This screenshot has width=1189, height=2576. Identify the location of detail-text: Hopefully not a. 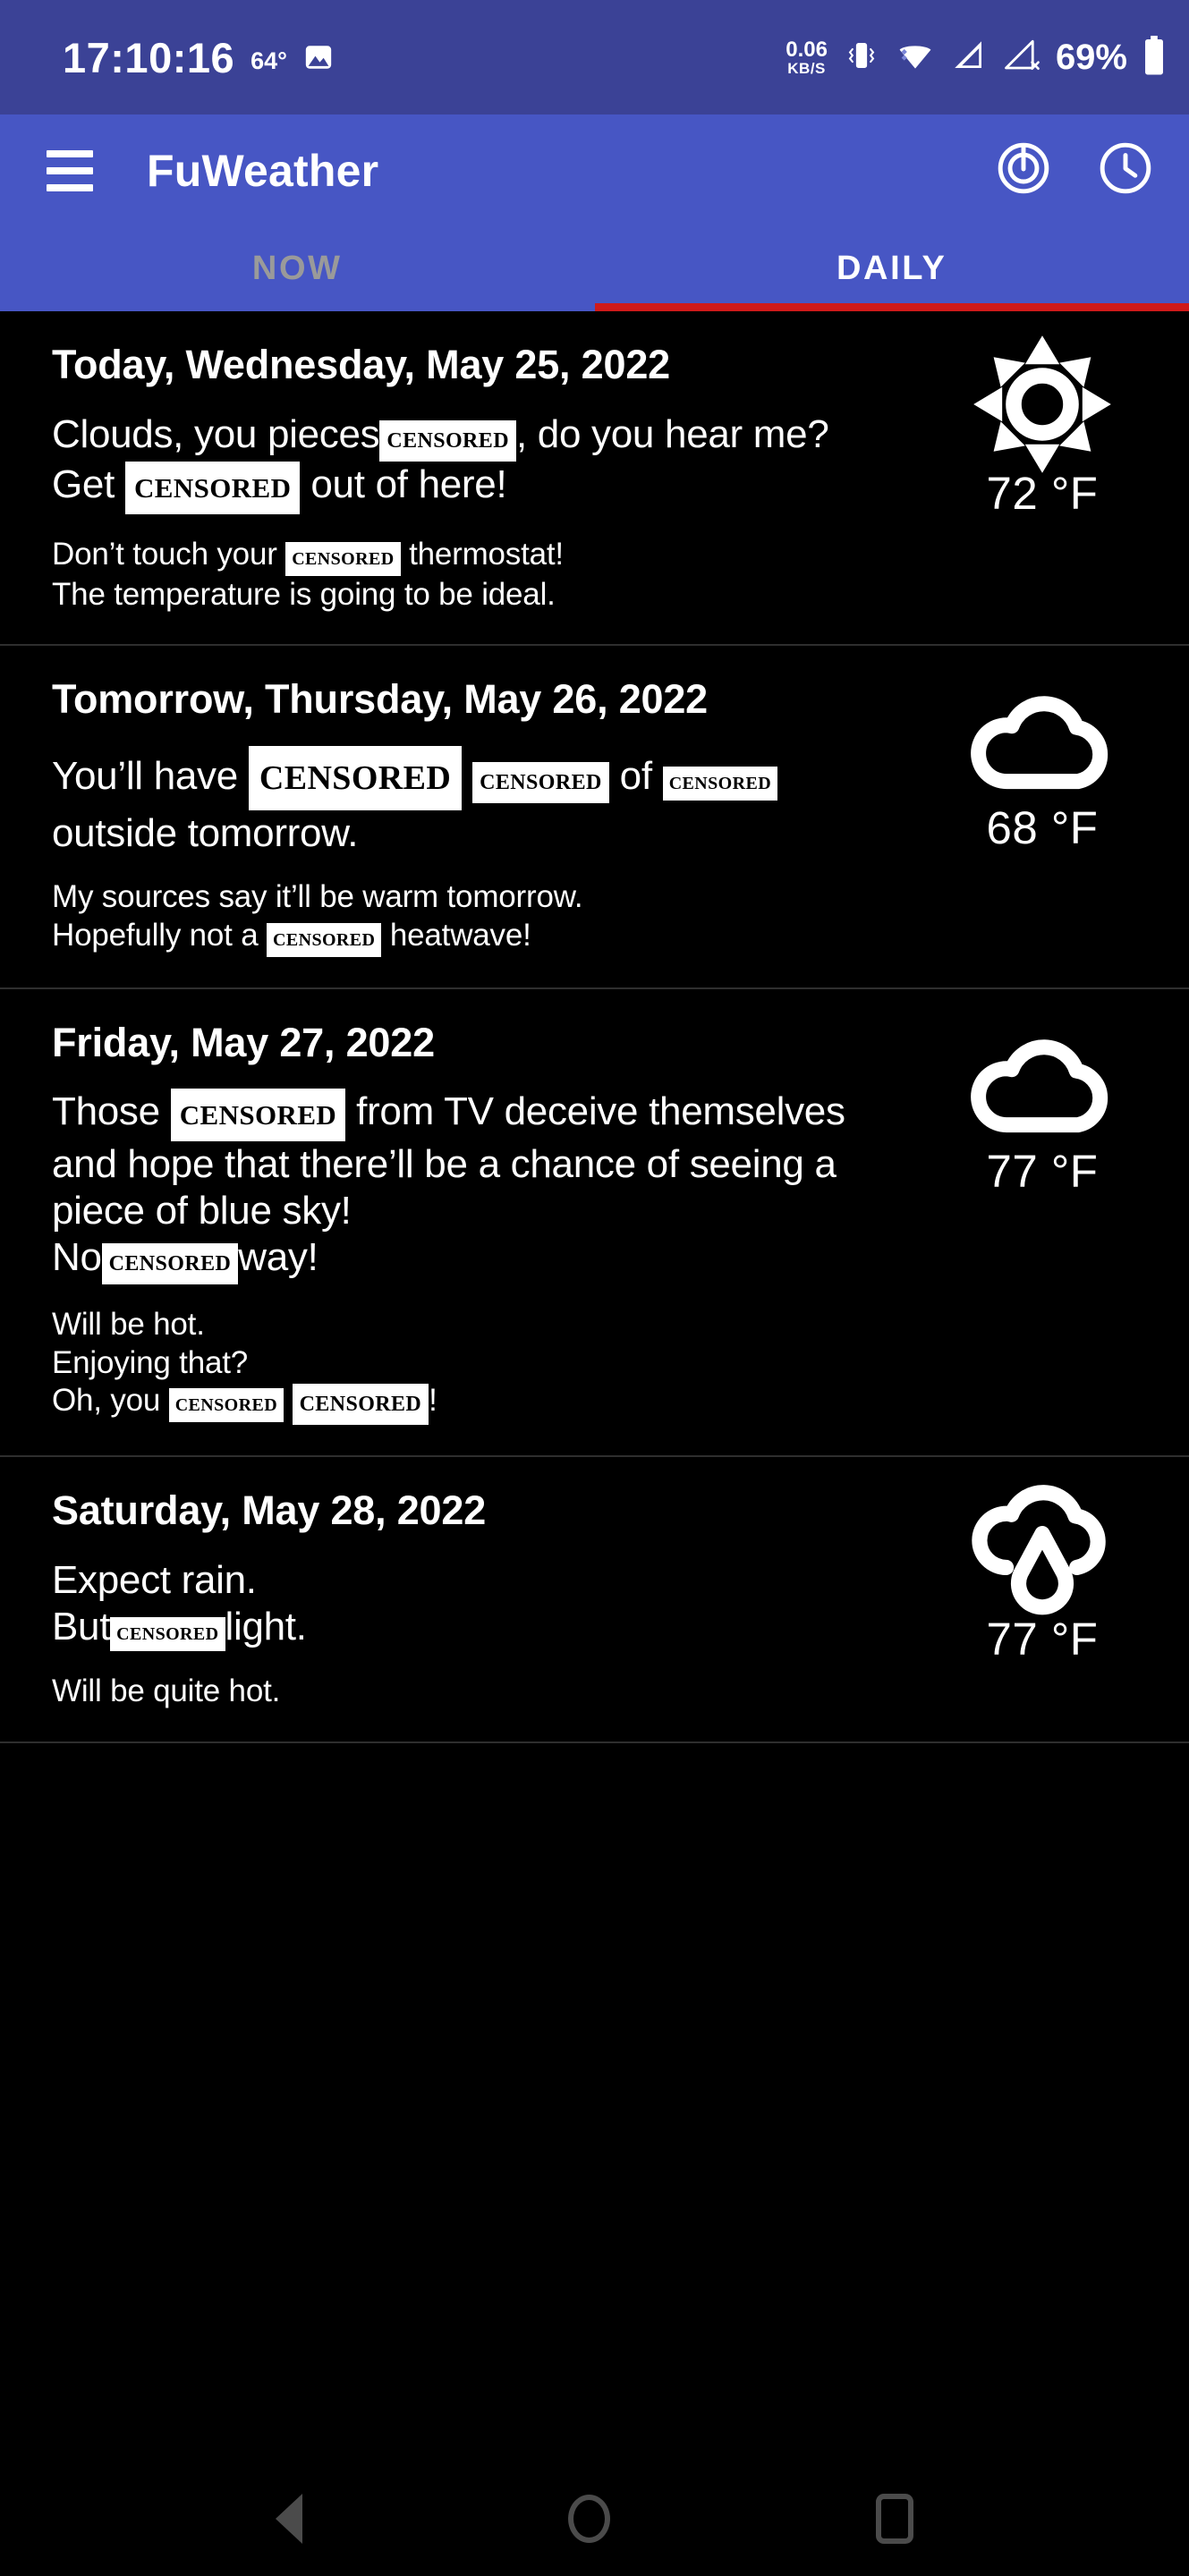
(155, 935).